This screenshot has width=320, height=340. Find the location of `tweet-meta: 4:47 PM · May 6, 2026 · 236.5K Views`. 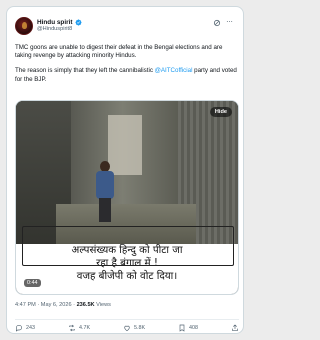

tweet-meta: 4:47 PM · May 6, 2026 · 236.5K Views is located at coordinates (63, 305).